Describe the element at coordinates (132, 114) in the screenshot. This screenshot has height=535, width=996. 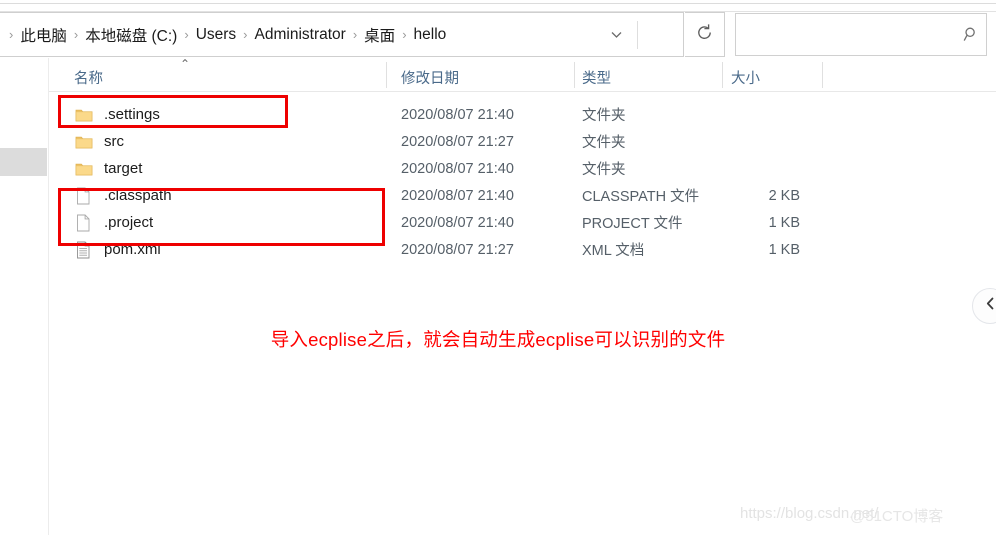
I see `file-name-label: .settings` at that location.